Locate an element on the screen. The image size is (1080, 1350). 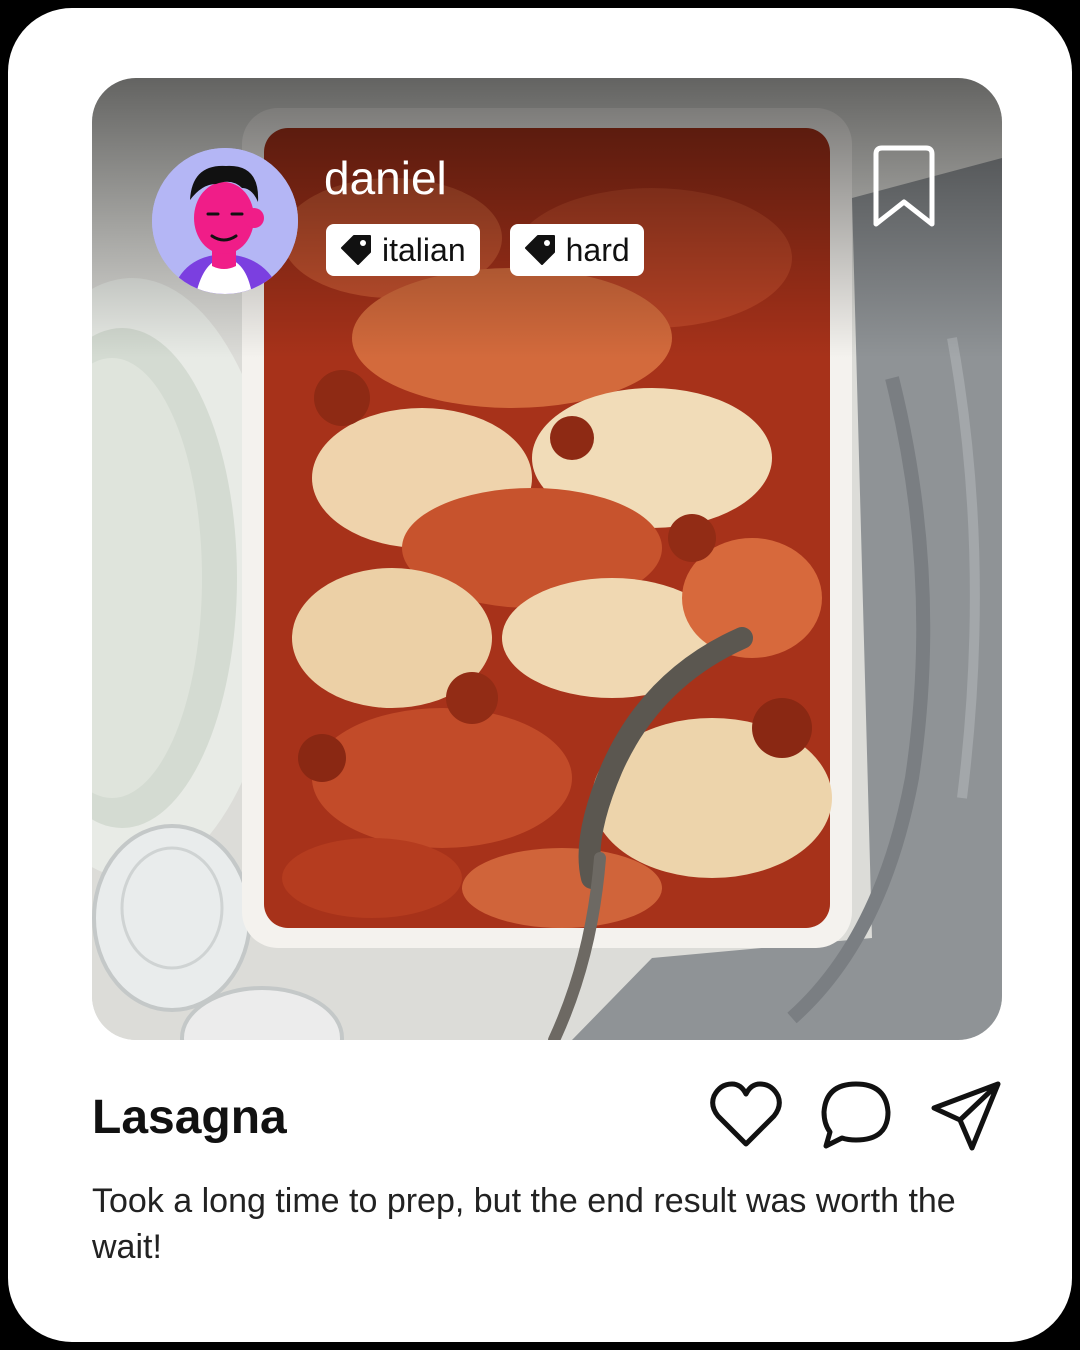
avatar is located at coordinates (225, 221).